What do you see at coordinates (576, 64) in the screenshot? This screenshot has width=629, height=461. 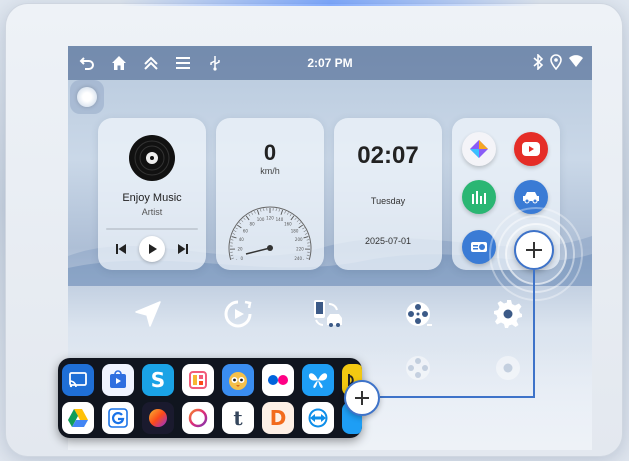 I see `wifi-icon` at bounding box center [576, 64].